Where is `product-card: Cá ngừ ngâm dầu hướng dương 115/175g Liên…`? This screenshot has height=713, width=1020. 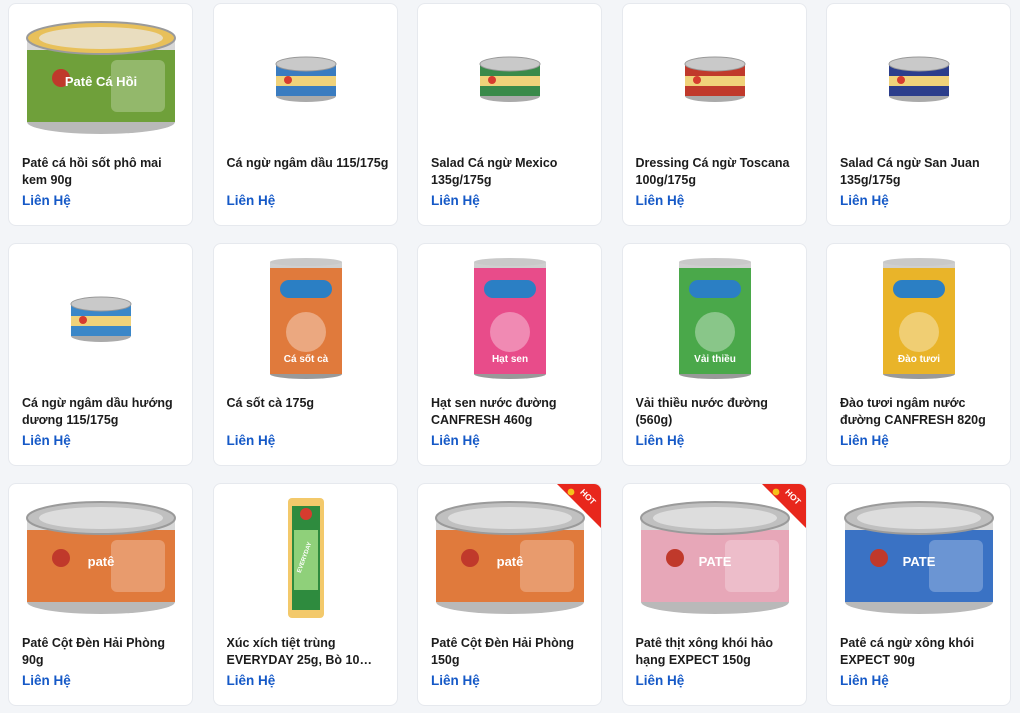 product-card: Cá ngừ ngâm dầu hướng dương 115/175g Liên… is located at coordinates (100, 354).